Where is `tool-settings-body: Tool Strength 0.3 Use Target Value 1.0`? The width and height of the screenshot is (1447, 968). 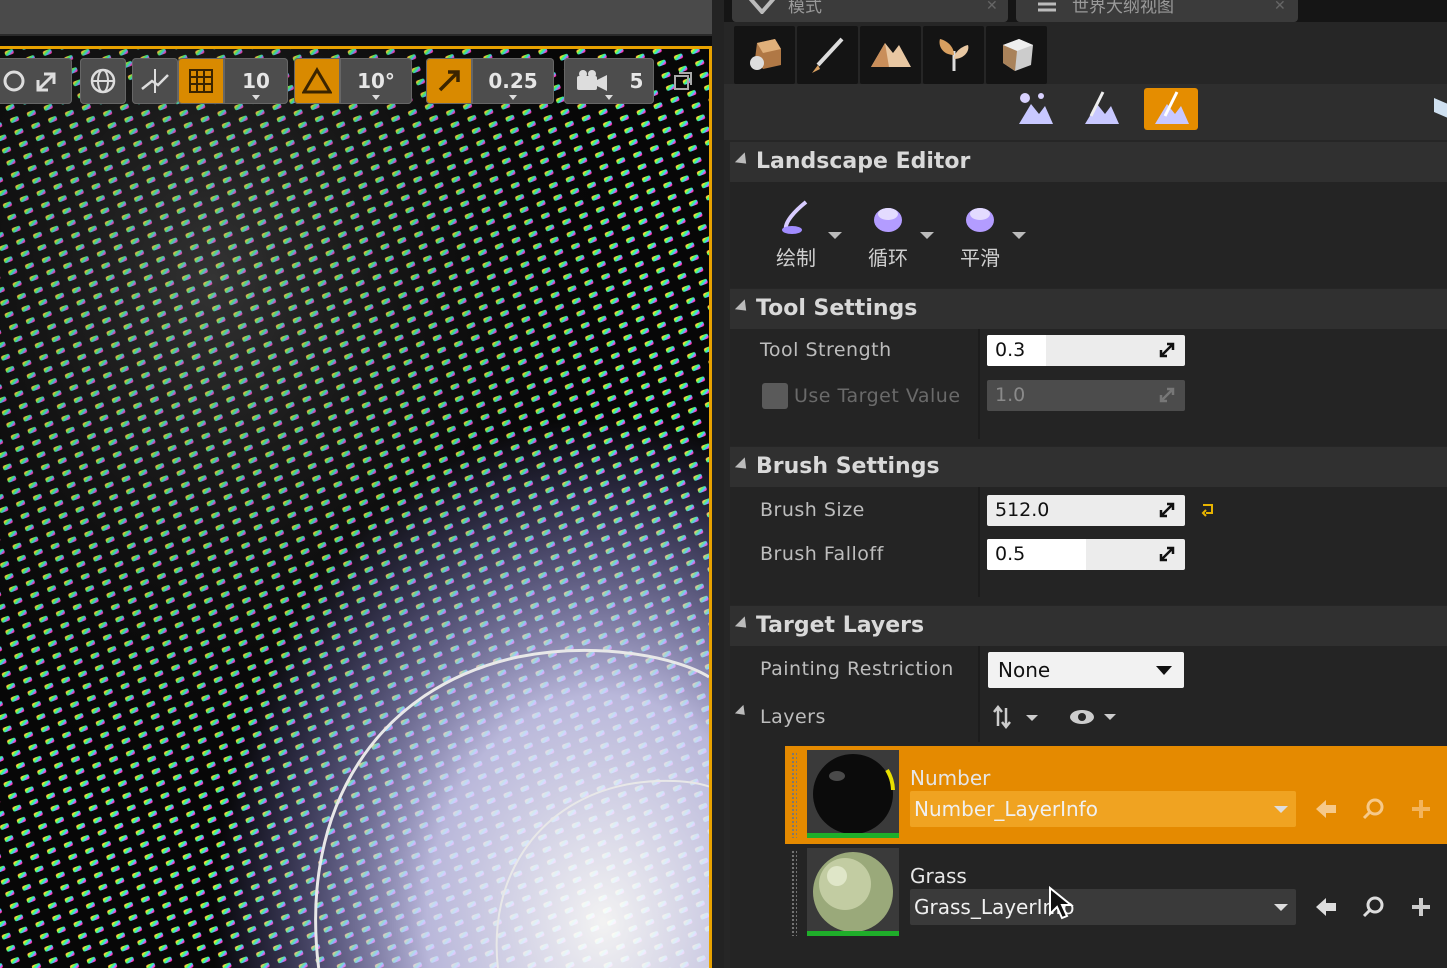
tool-settings-body: Tool Strength 0.3 Use Target Value 1.0 is located at coordinates (1088, 387).